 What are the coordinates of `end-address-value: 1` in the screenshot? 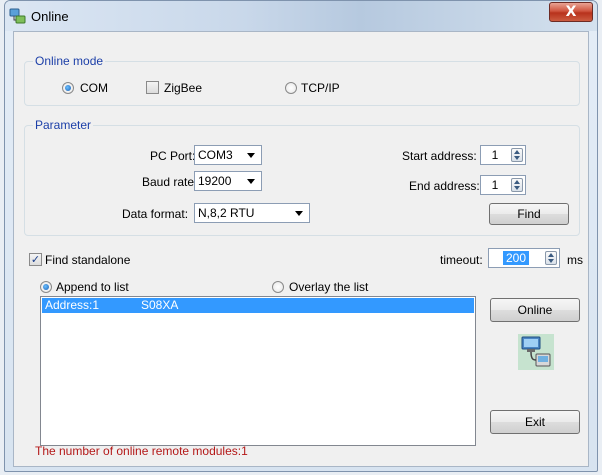 It's located at (495, 185).